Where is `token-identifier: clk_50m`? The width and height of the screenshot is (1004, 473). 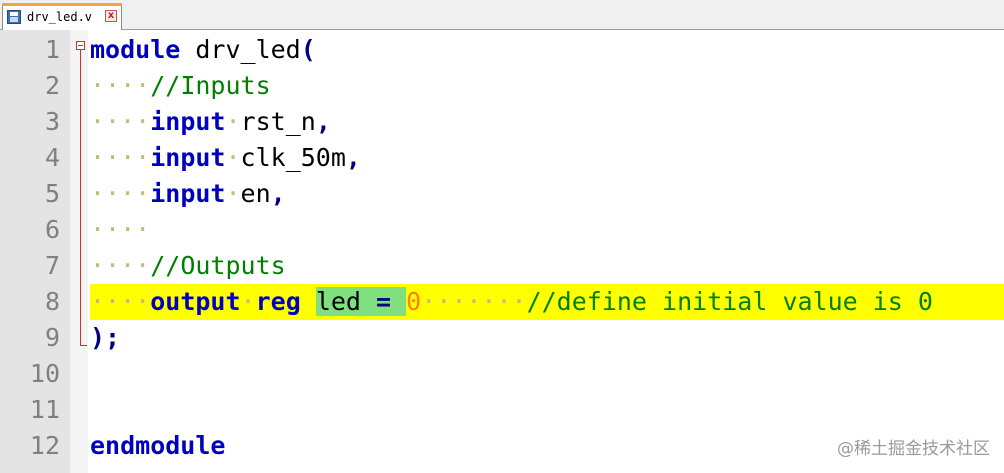 token-identifier: clk_50m is located at coordinates (293, 157).